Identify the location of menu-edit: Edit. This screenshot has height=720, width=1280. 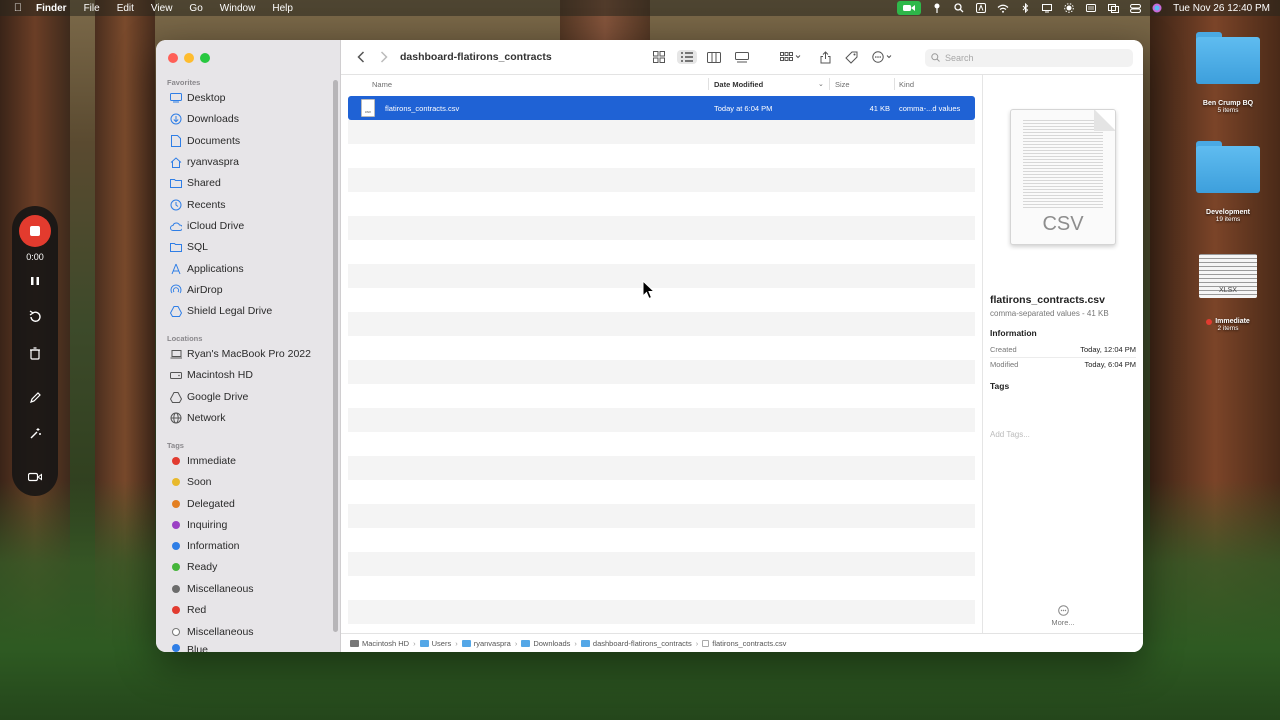
(125, 8).